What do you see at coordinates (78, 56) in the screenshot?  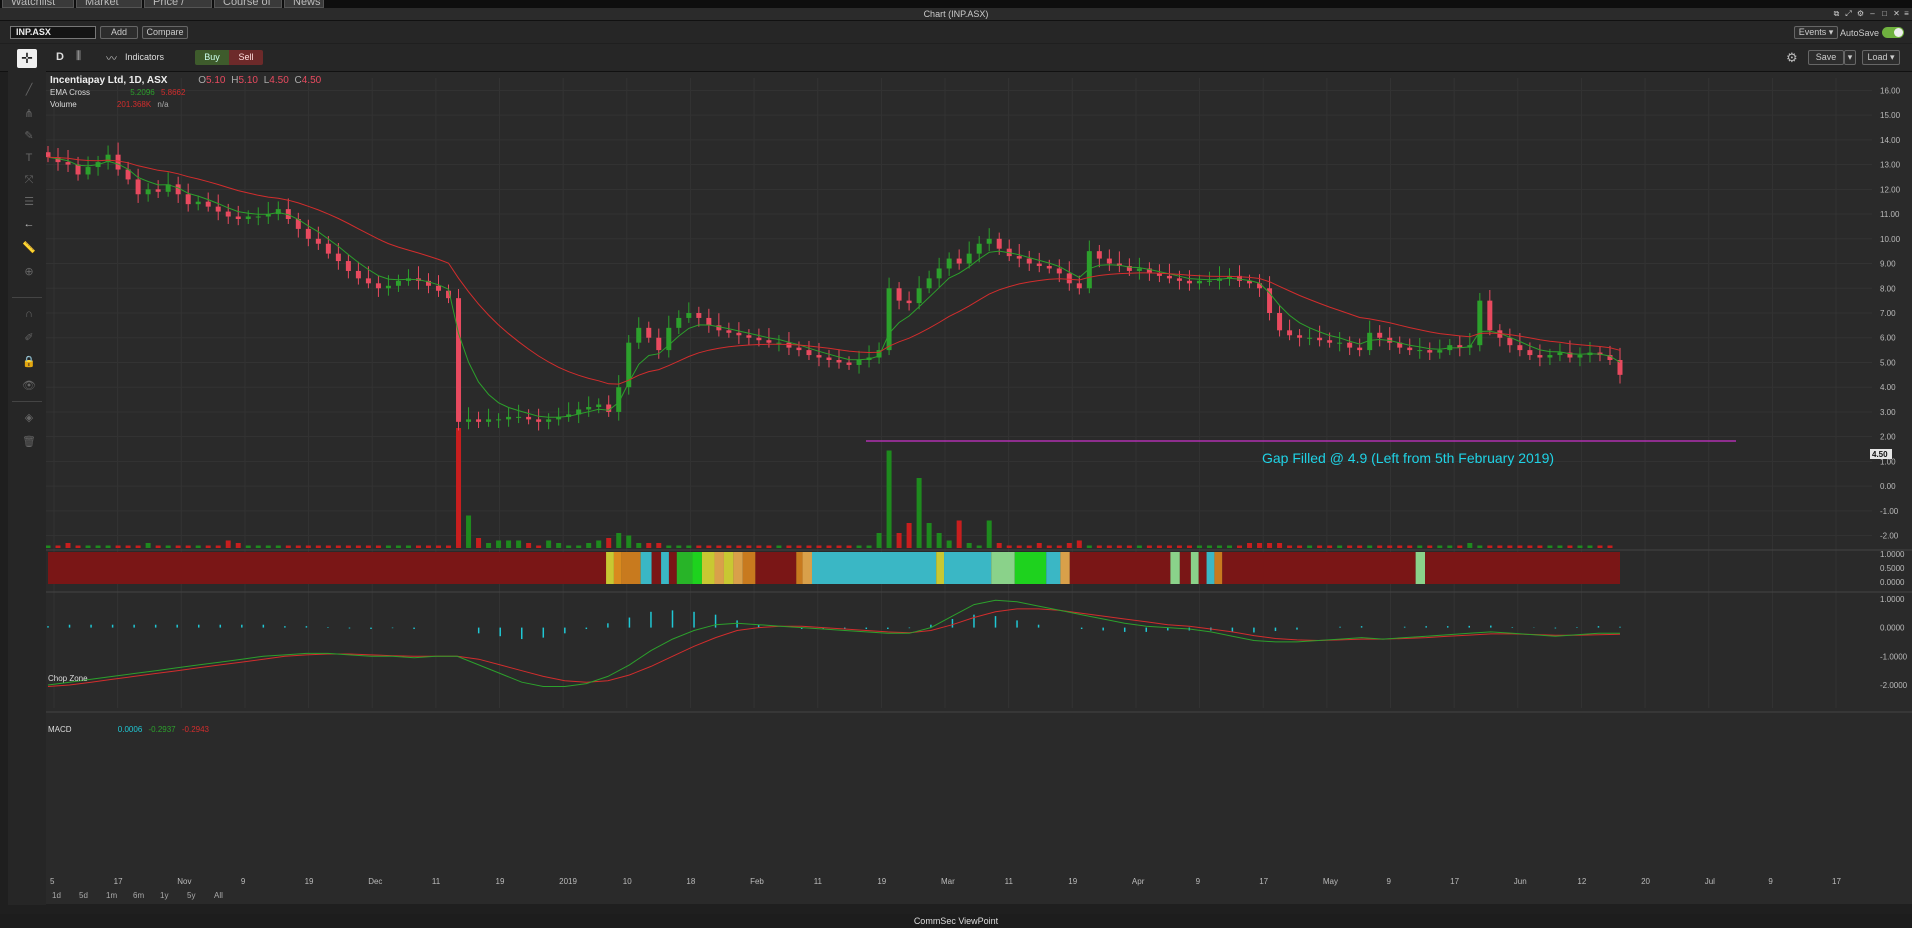 I see `candle-style-icon: ⫼` at bounding box center [78, 56].